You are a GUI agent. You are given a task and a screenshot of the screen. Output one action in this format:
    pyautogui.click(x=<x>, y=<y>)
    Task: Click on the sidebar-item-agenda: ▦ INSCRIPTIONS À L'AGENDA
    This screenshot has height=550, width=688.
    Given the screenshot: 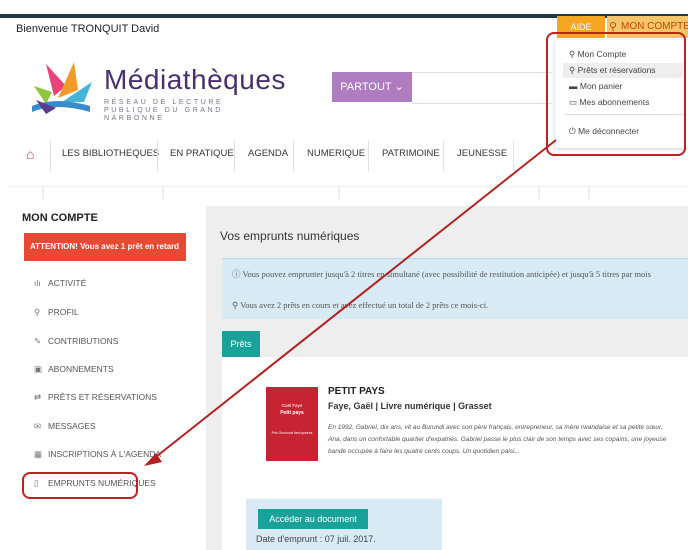 What is the action you would take?
    pyautogui.click(x=97, y=454)
    